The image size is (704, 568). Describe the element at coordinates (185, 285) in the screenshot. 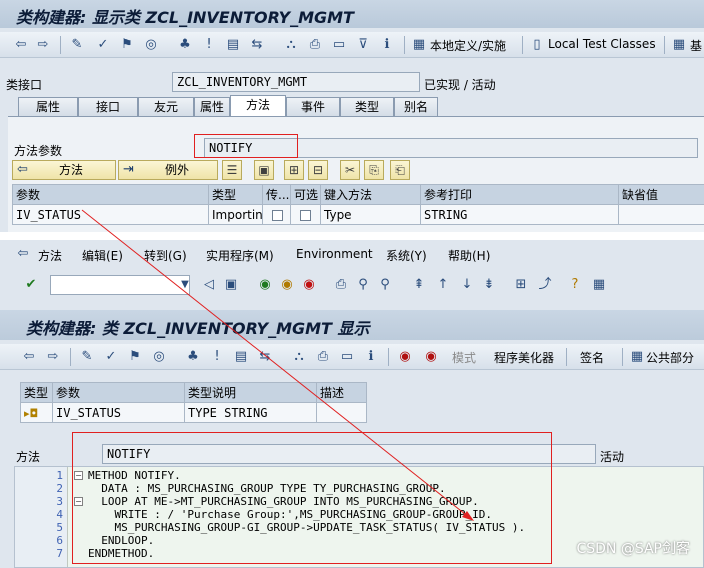

I see `chevron-down-icon: ▼` at that location.